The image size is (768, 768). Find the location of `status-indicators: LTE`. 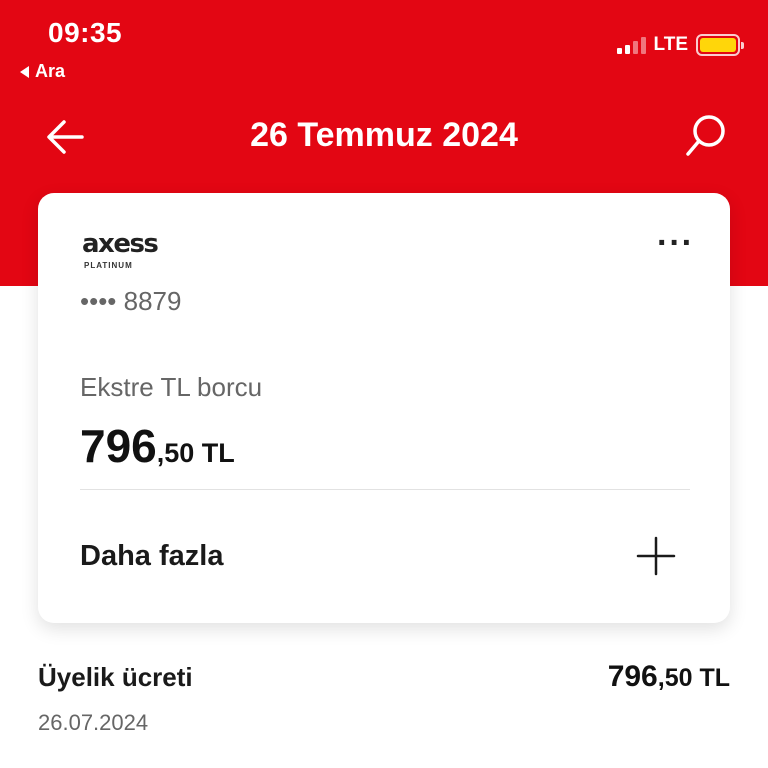

status-indicators: LTE is located at coordinates (680, 45).